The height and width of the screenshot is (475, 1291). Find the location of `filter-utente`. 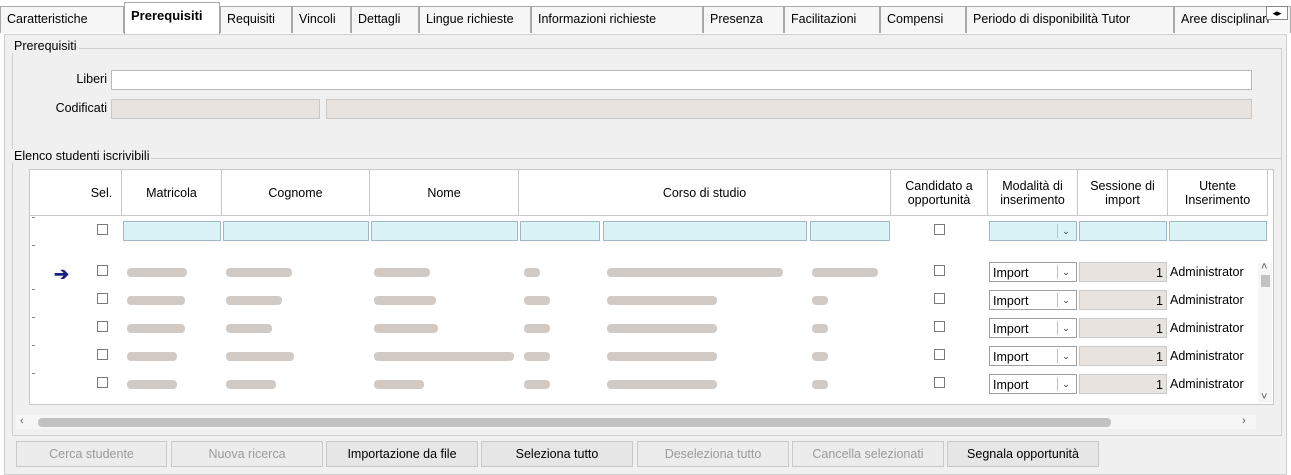

filter-utente is located at coordinates (1218, 231).